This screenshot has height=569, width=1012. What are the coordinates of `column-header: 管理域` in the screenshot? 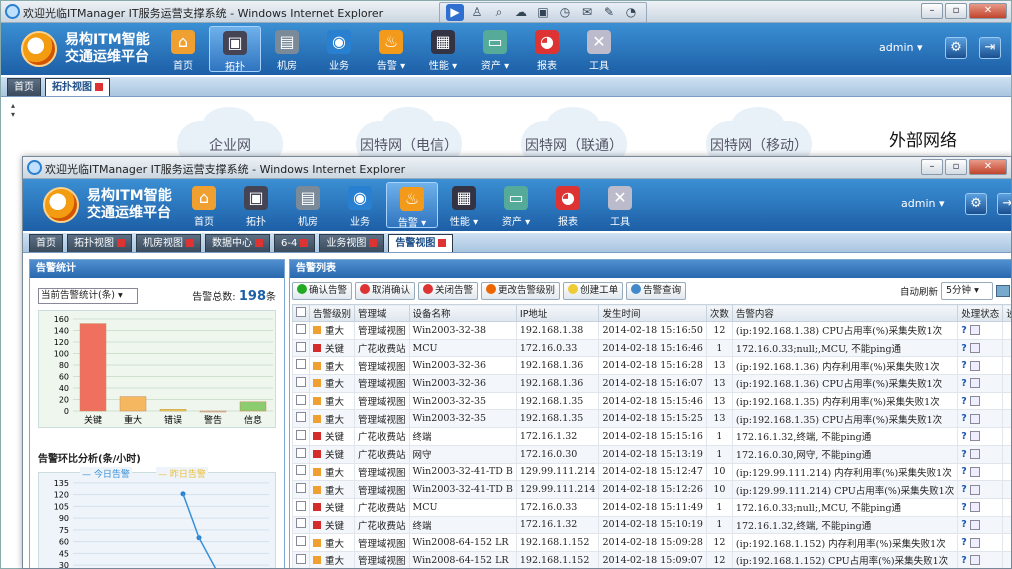 It's located at (382, 313).